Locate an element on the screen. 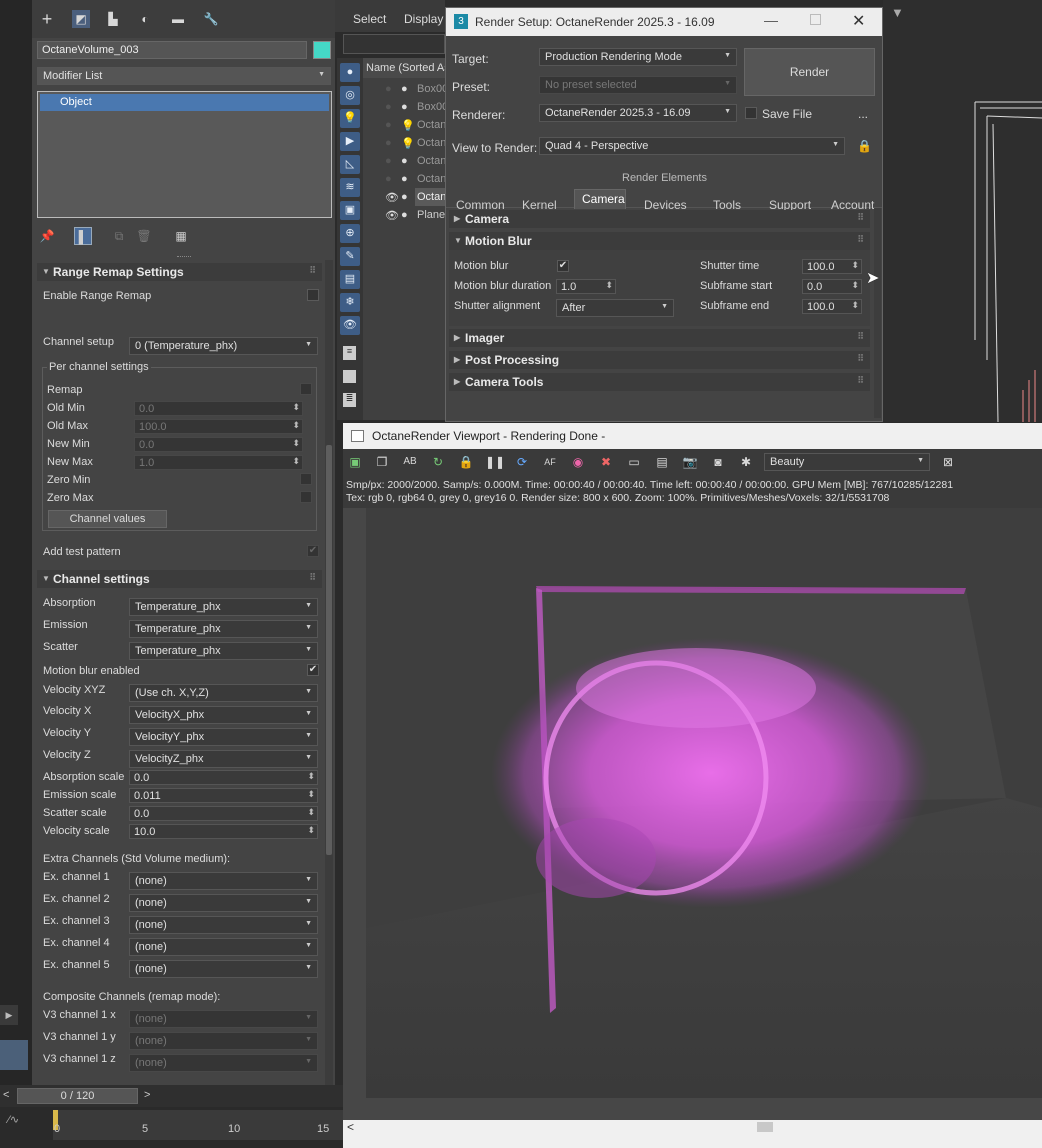  view-to-render-dropdown: Quad 4 - Perspective is located at coordinates (692, 146).